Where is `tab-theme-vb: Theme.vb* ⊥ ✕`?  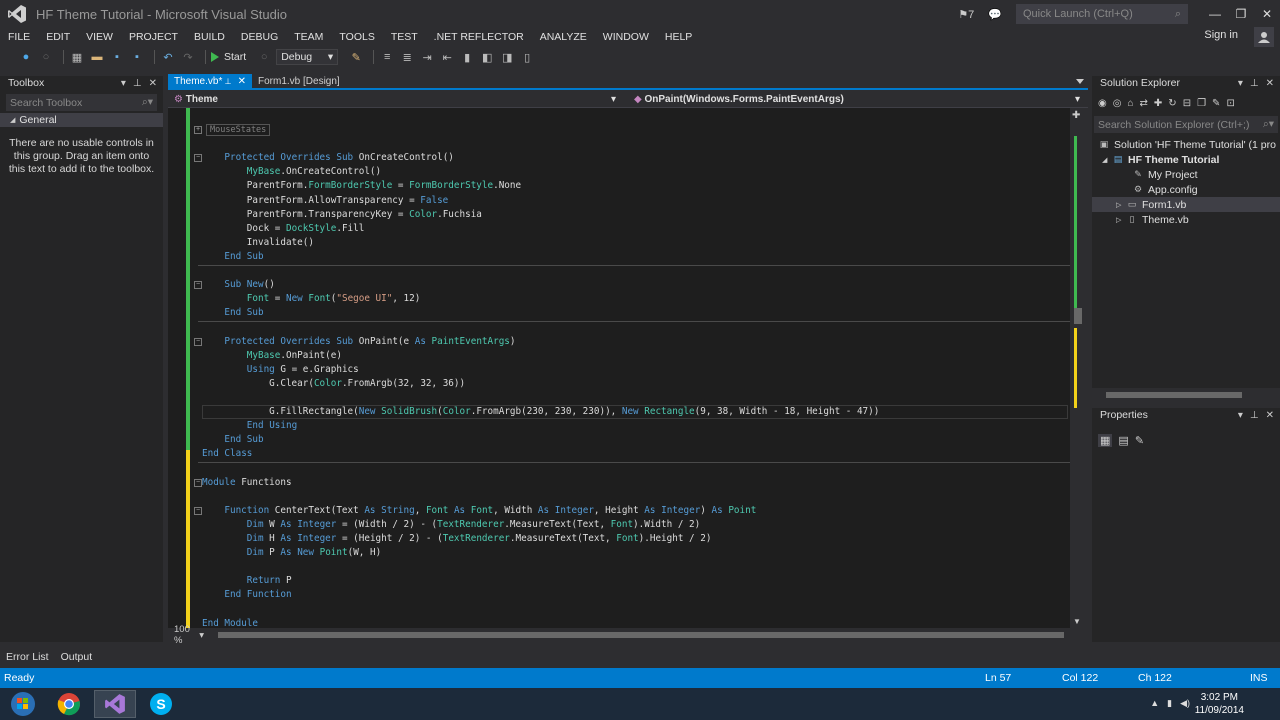 tab-theme-vb: Theme.vb* ⊥ ✕ is located at coordinates (210, 81).